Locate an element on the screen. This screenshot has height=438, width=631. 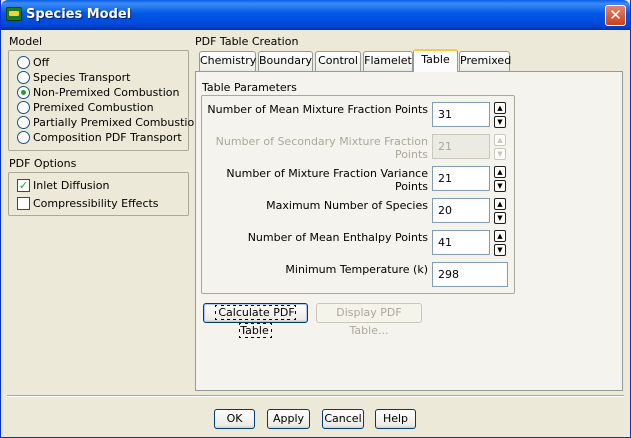
mixture-fraction-variance-points-input: 21 is located at coordinates (461, 178).